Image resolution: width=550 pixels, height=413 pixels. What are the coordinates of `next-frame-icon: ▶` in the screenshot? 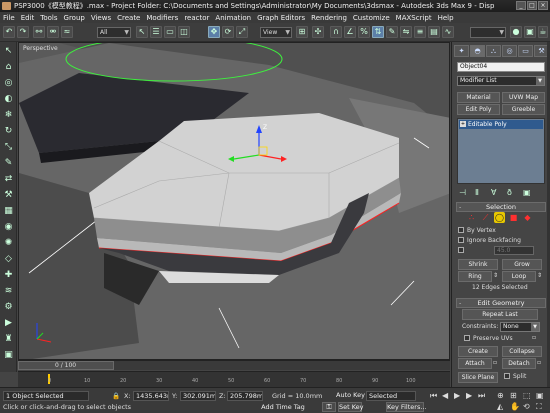 It's located at (469, 395).